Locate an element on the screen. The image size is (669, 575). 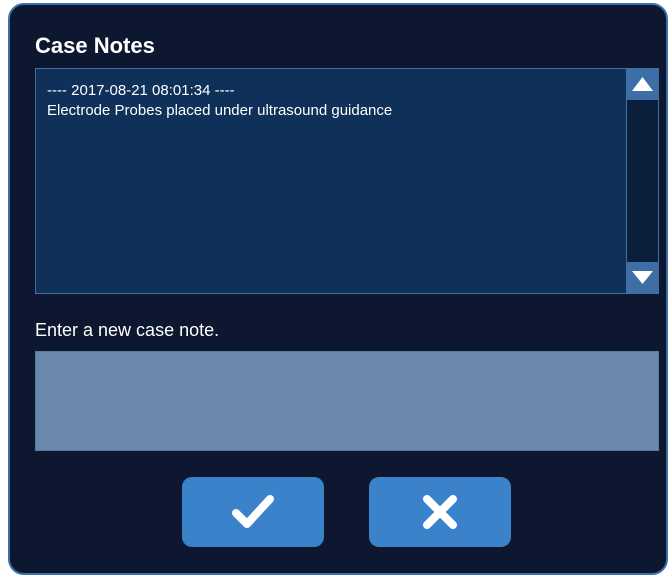
triangle-down-icon is located at coordinates (642, 277).